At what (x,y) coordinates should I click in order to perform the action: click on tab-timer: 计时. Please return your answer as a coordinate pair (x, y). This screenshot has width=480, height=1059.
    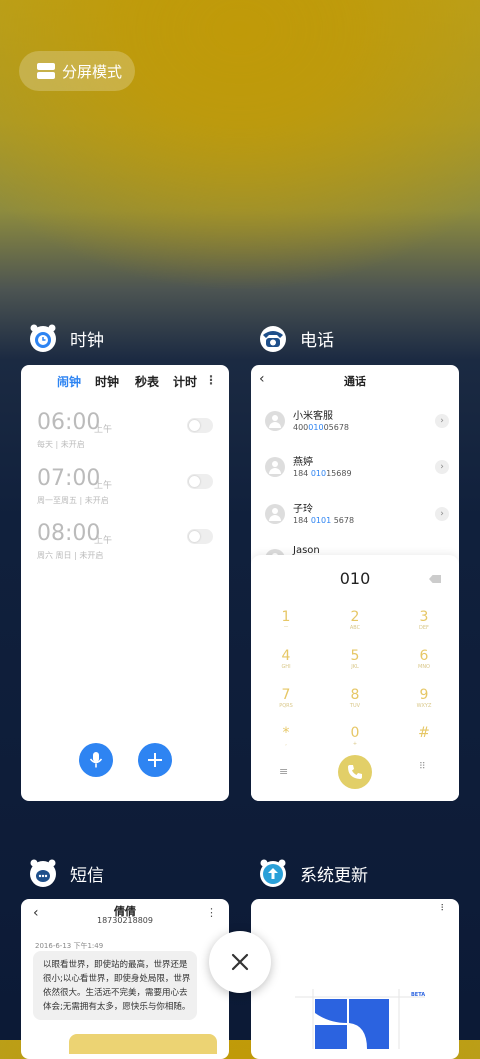
    Looking at the image, I should click on (185, 381).